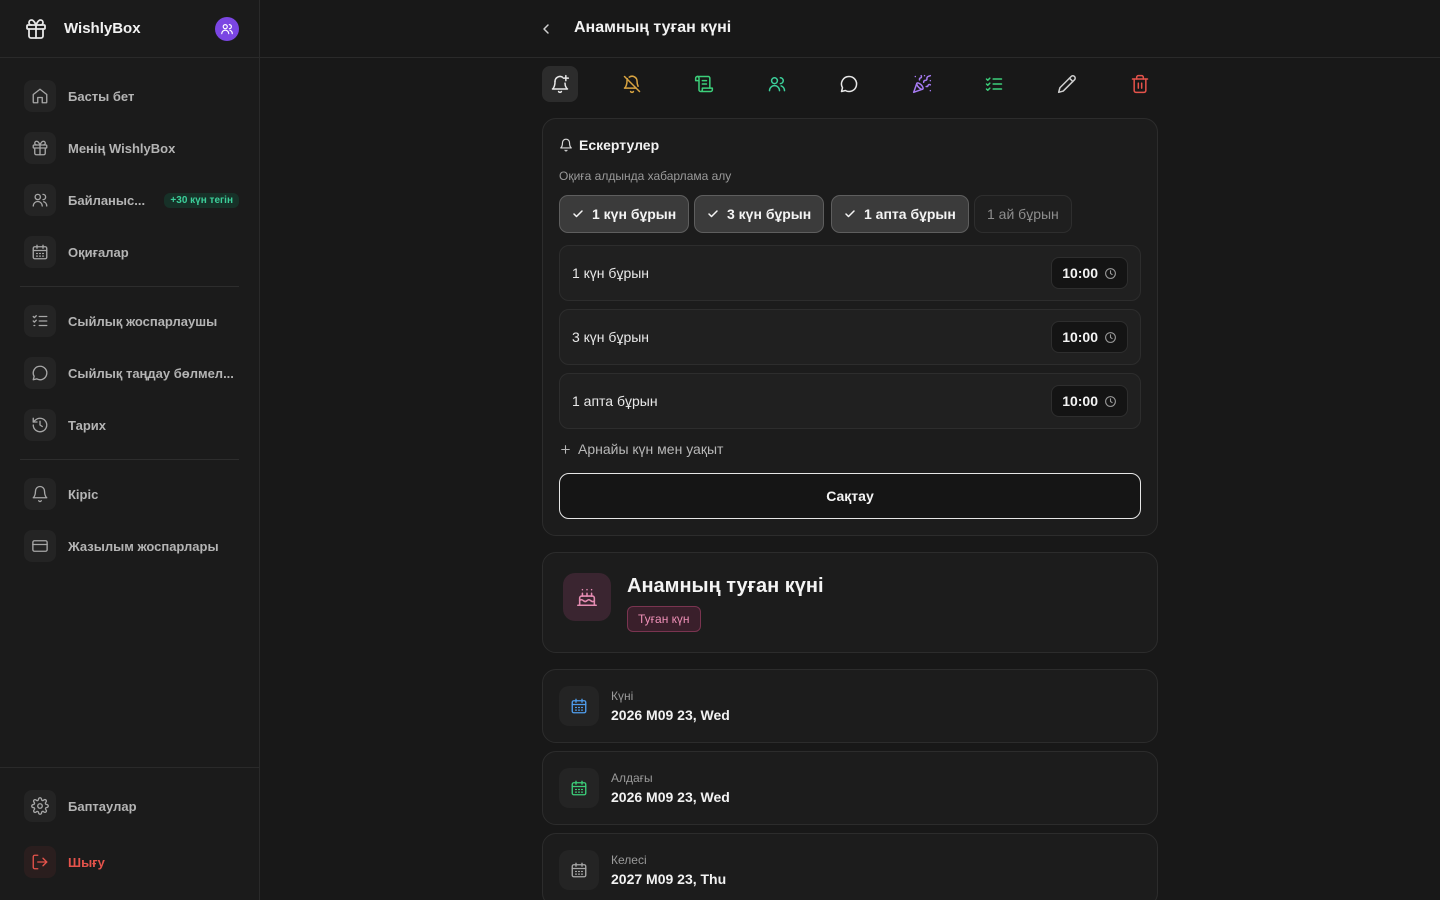  What do you see at coordinates (615, 401) in the screenshot?
I see `reminder-row-label: 1 апта бұрын` at bounding box center [615, 401].